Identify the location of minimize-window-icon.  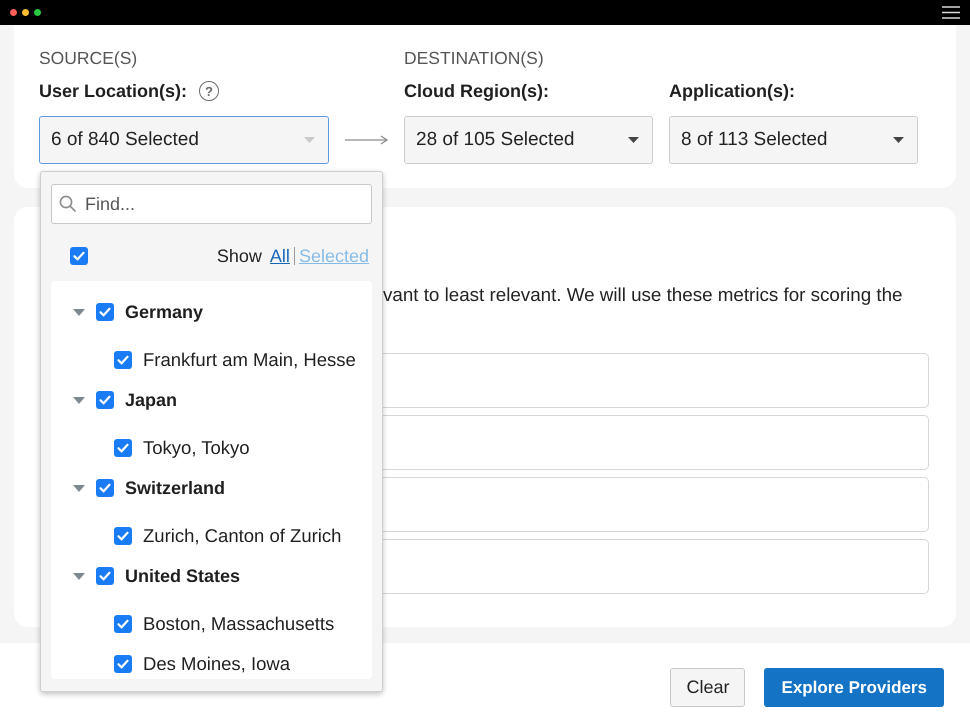
(25, 12).